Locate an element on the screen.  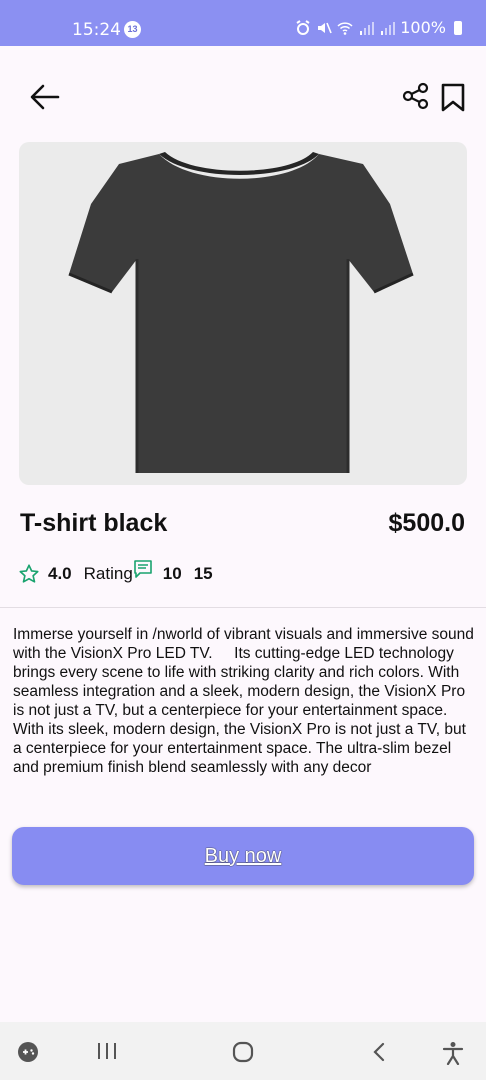
rating-value: 4.0 is located at coordinates (60, 573).